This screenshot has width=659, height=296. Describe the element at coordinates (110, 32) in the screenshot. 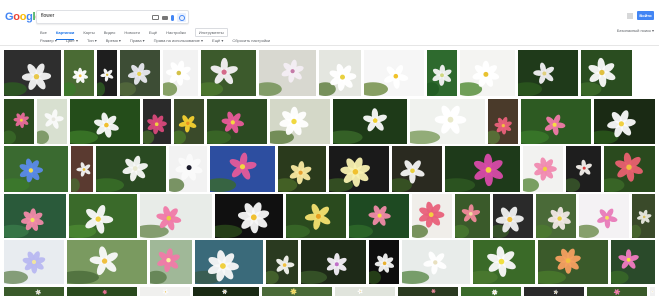

I see `tab-3: Видео` at that location.